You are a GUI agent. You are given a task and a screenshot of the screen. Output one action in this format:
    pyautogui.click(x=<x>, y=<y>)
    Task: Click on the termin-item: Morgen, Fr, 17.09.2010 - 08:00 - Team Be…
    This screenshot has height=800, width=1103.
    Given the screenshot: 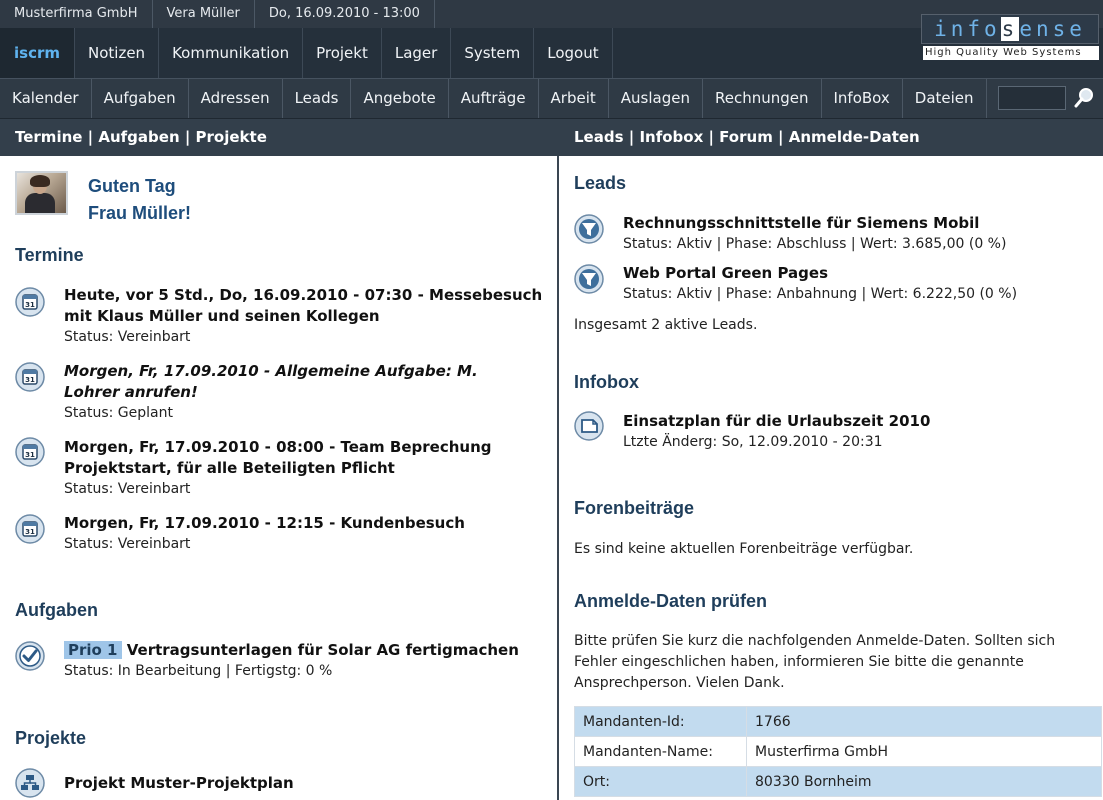 What is the action you would take?
    pyautogui.click(x=284, y=468)
    